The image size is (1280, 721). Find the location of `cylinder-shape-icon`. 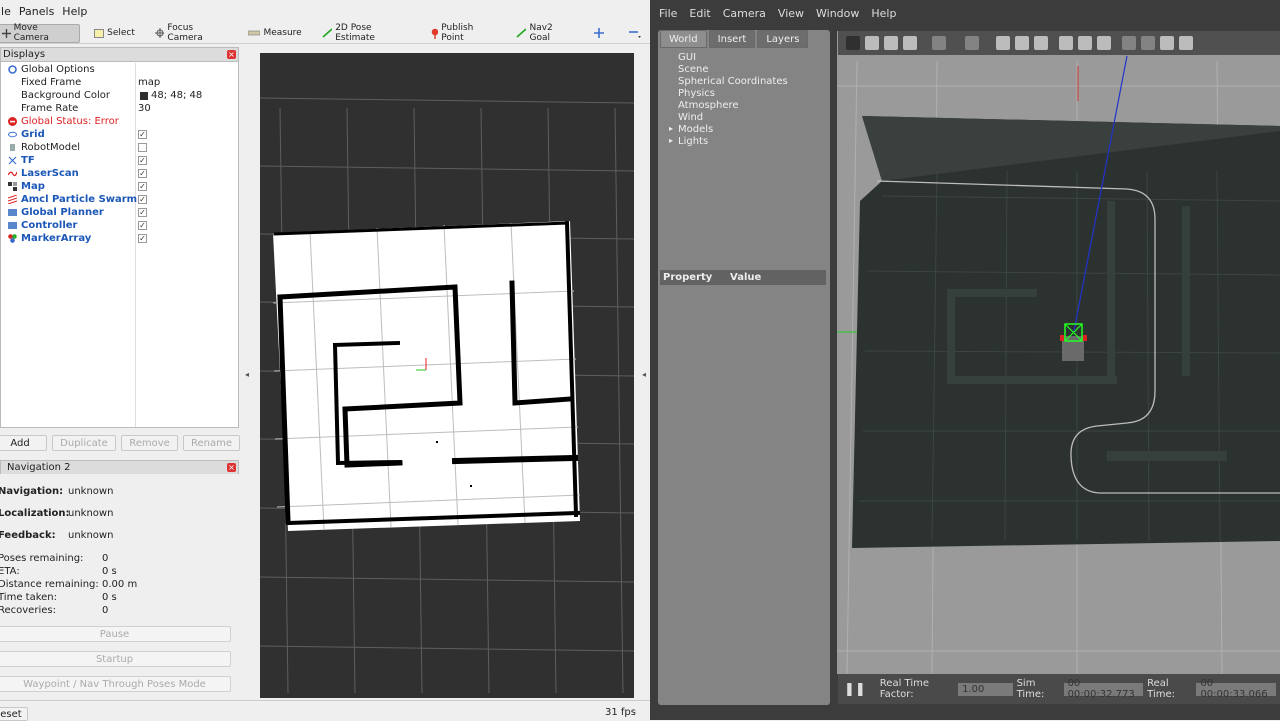

cylinder-shape-icon is located at coordinates (1041, 43).